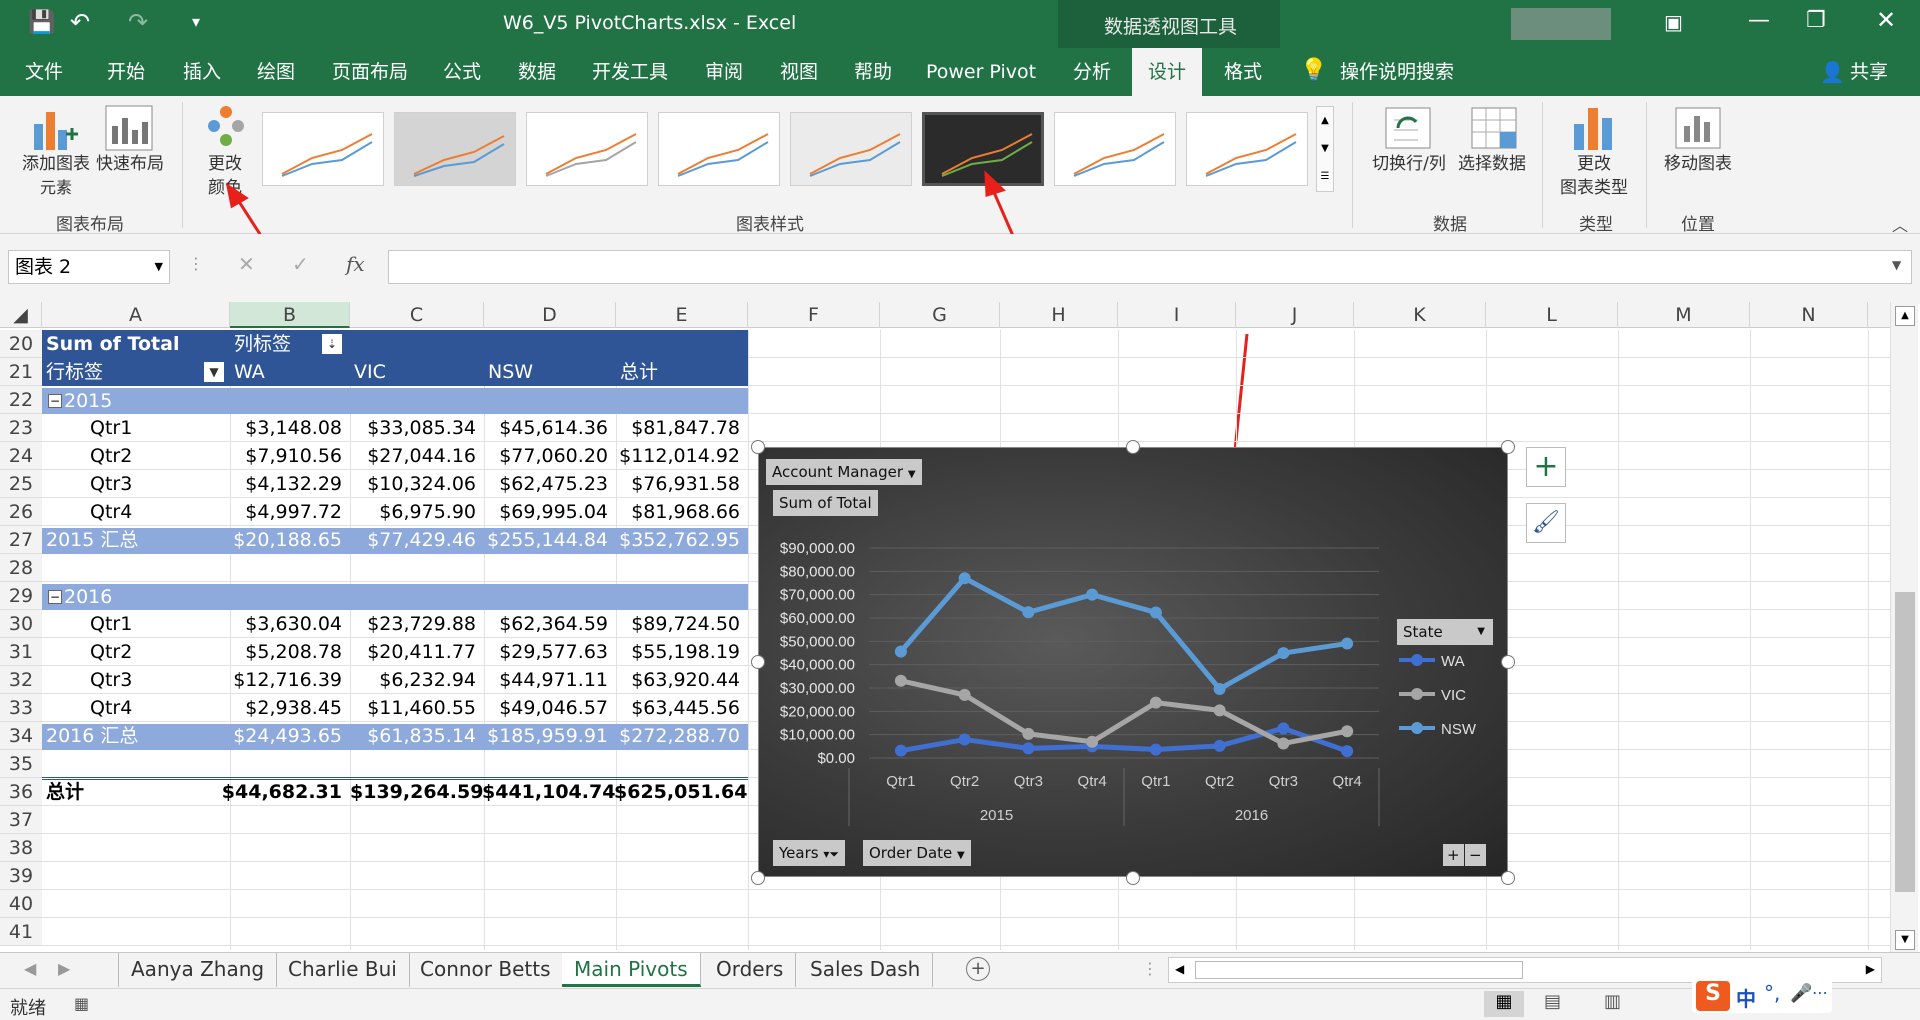  What do you see at coordinates (1397, 72) in the screenshot?
I see `tell-me-search: 操作说明搜索` at bounding box center [1397, 72].